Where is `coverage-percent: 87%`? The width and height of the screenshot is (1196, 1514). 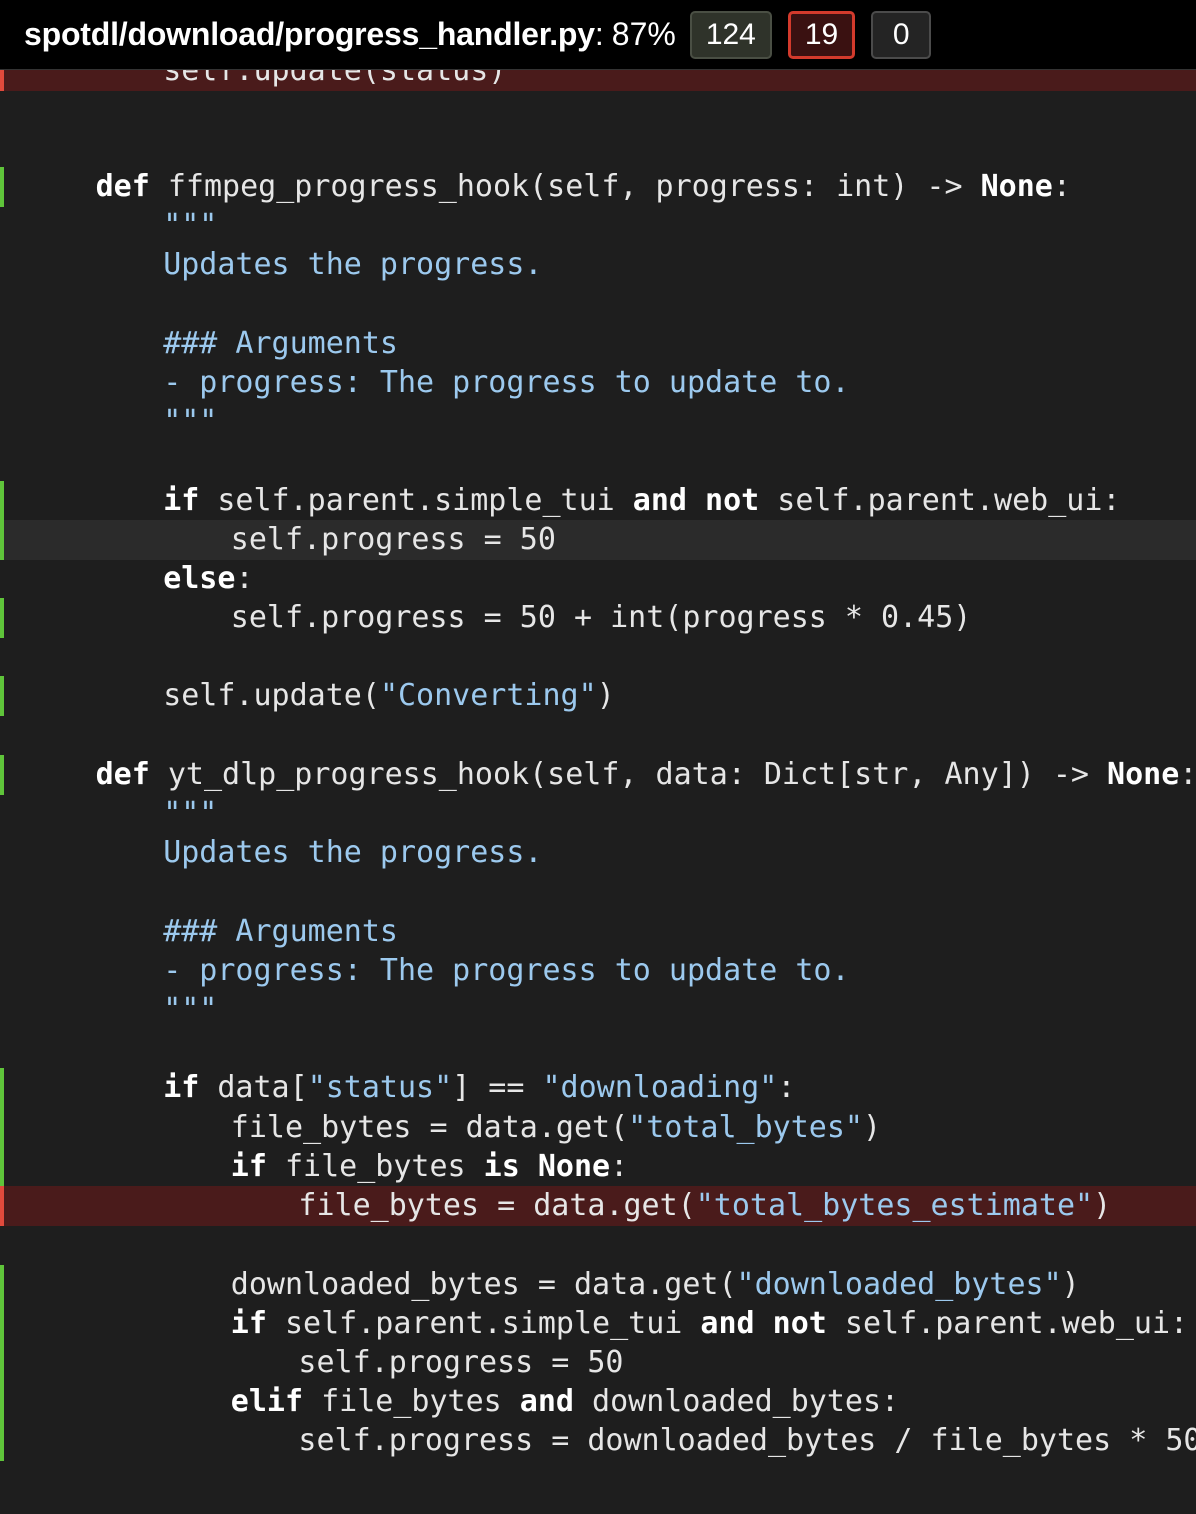
coverage-percent: 87% is located at coordinates (643, 34).